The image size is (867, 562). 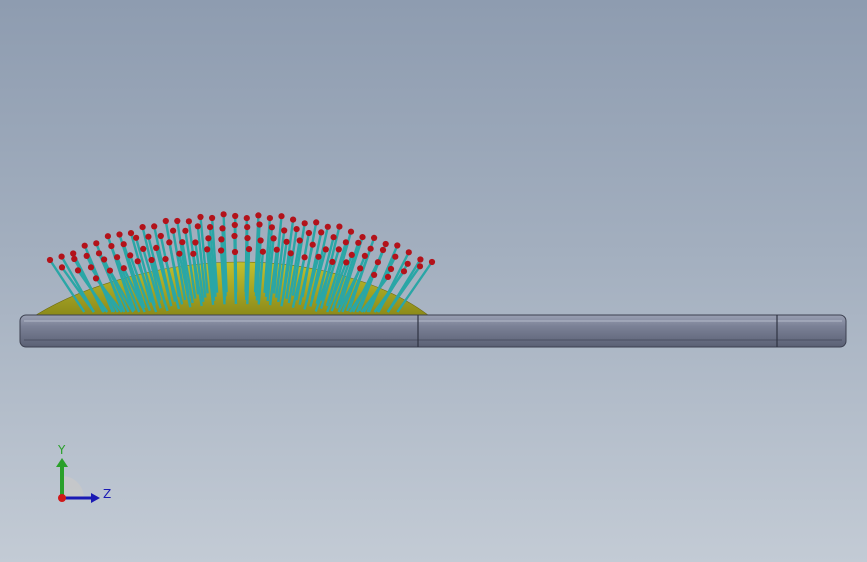 What do you see at coordinates (62, 498) in the screenshot?
I see `origin-dot-icon` at bounding box center [62, 498].